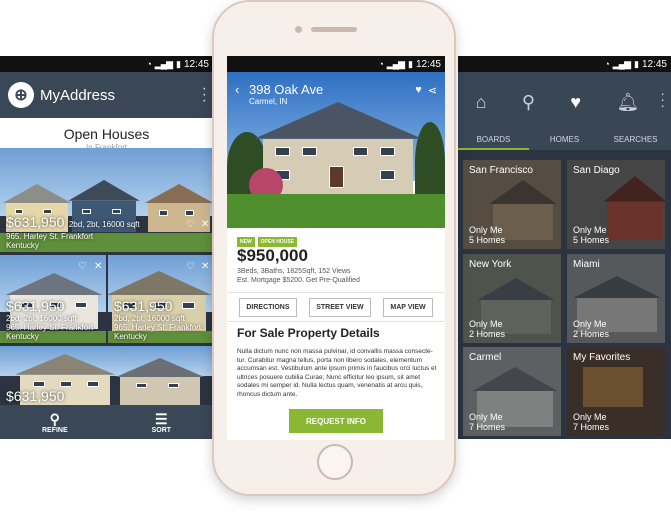 The image size is (671, 530). What do you see at coordinates (334, 29) in the screenshot?
I see `speaker-grille` at bounding box center [334, 29].